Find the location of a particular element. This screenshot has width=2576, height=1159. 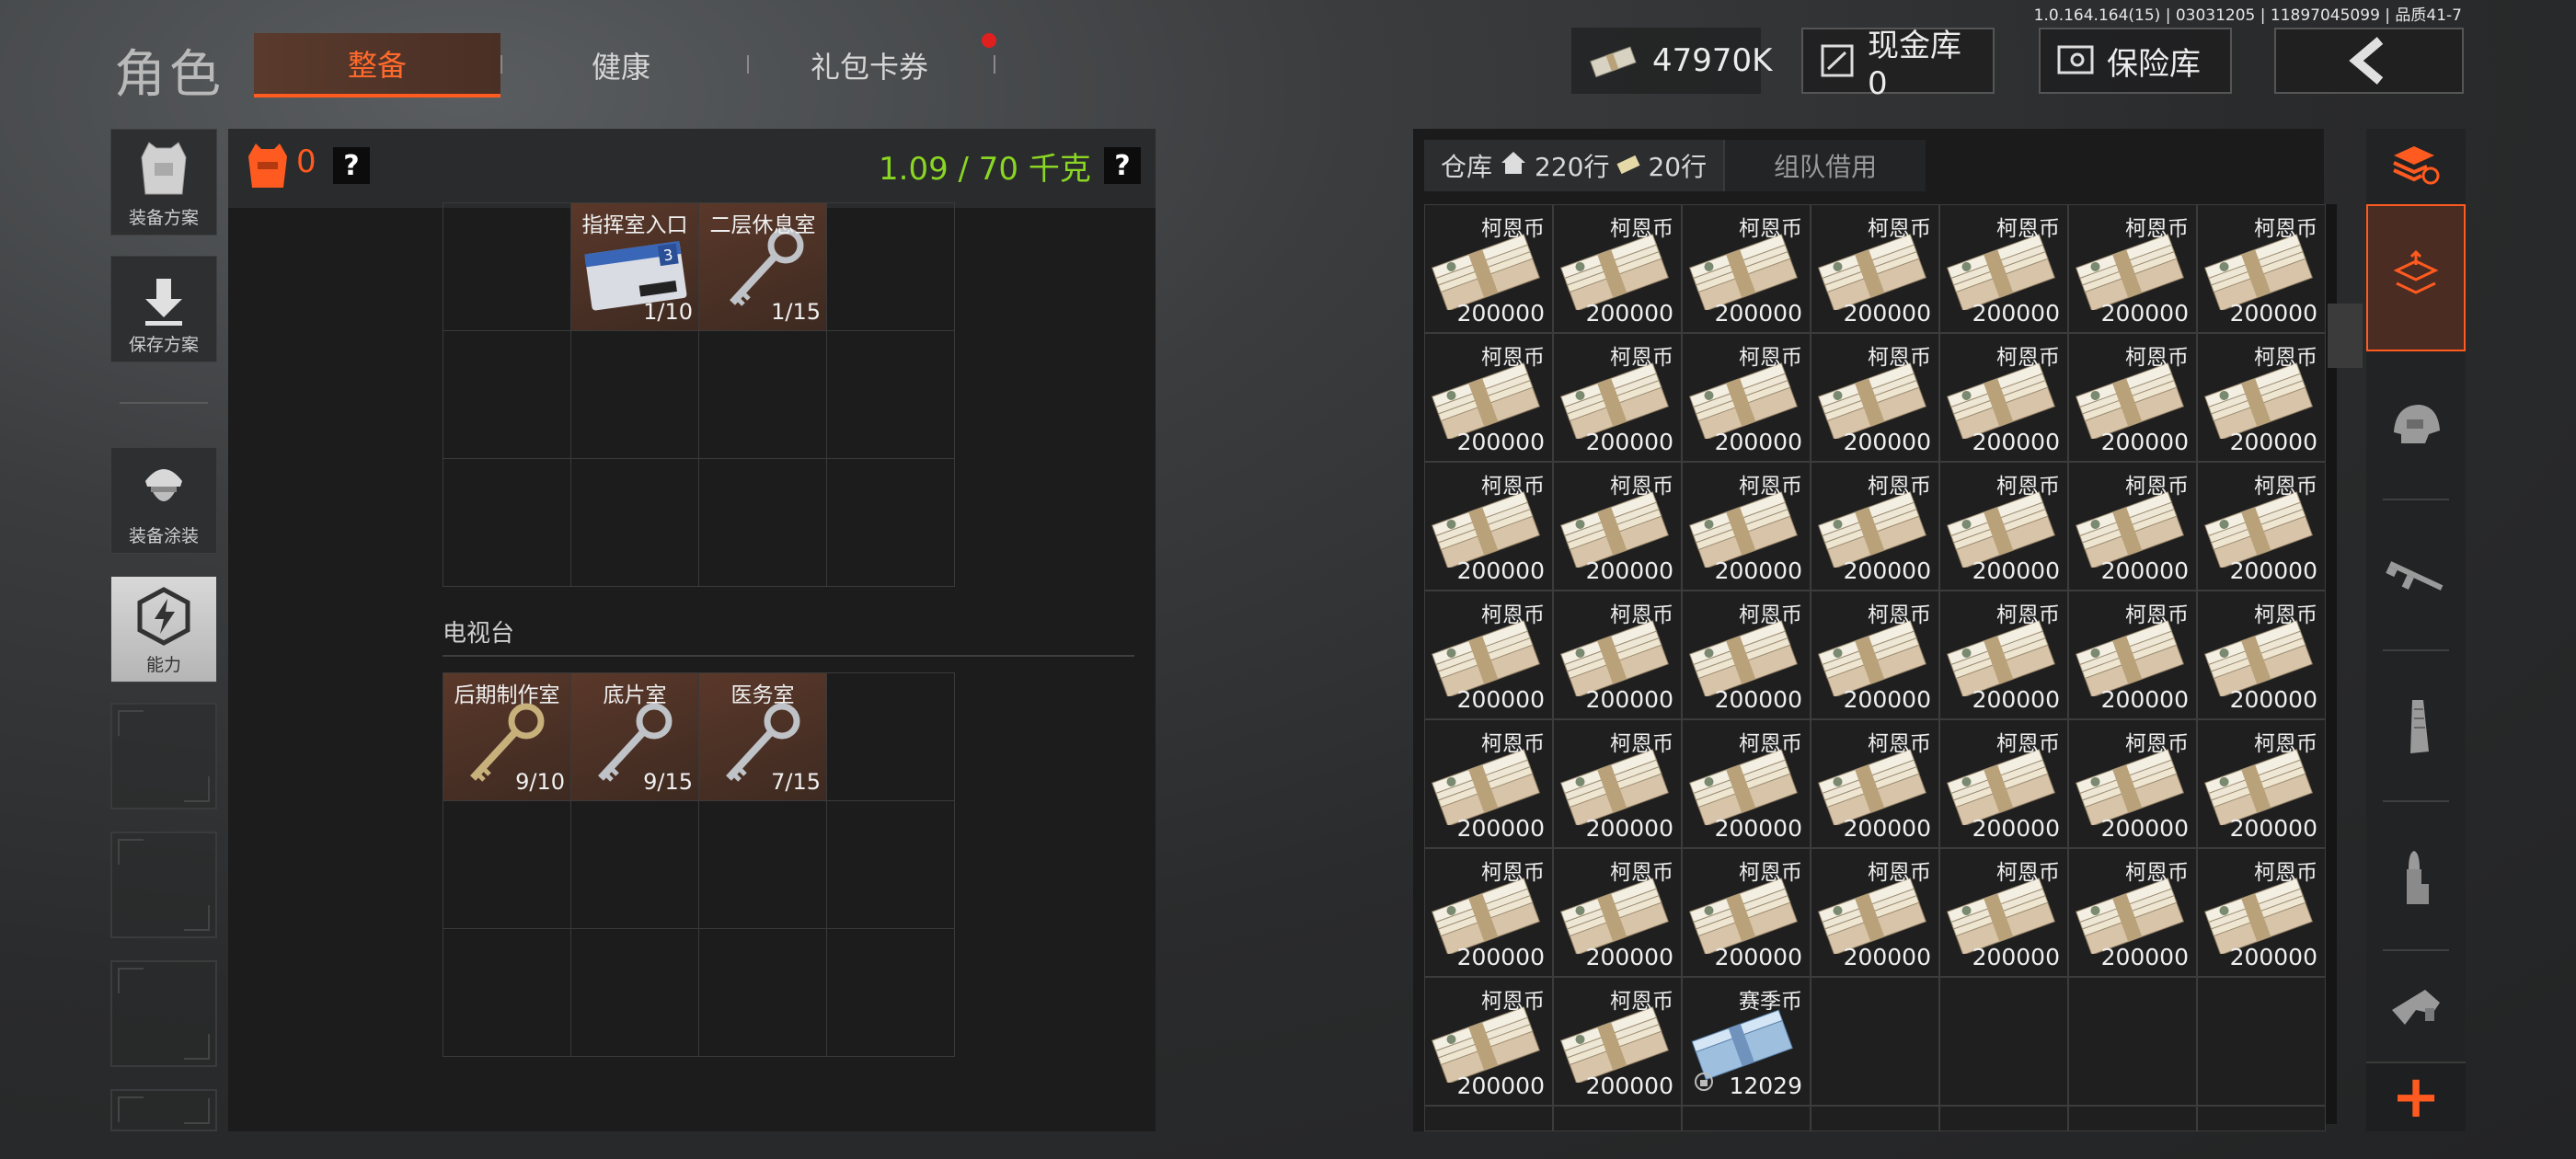

tab-team-borrow: 组队借用 is located at coordinates (1824, 165).